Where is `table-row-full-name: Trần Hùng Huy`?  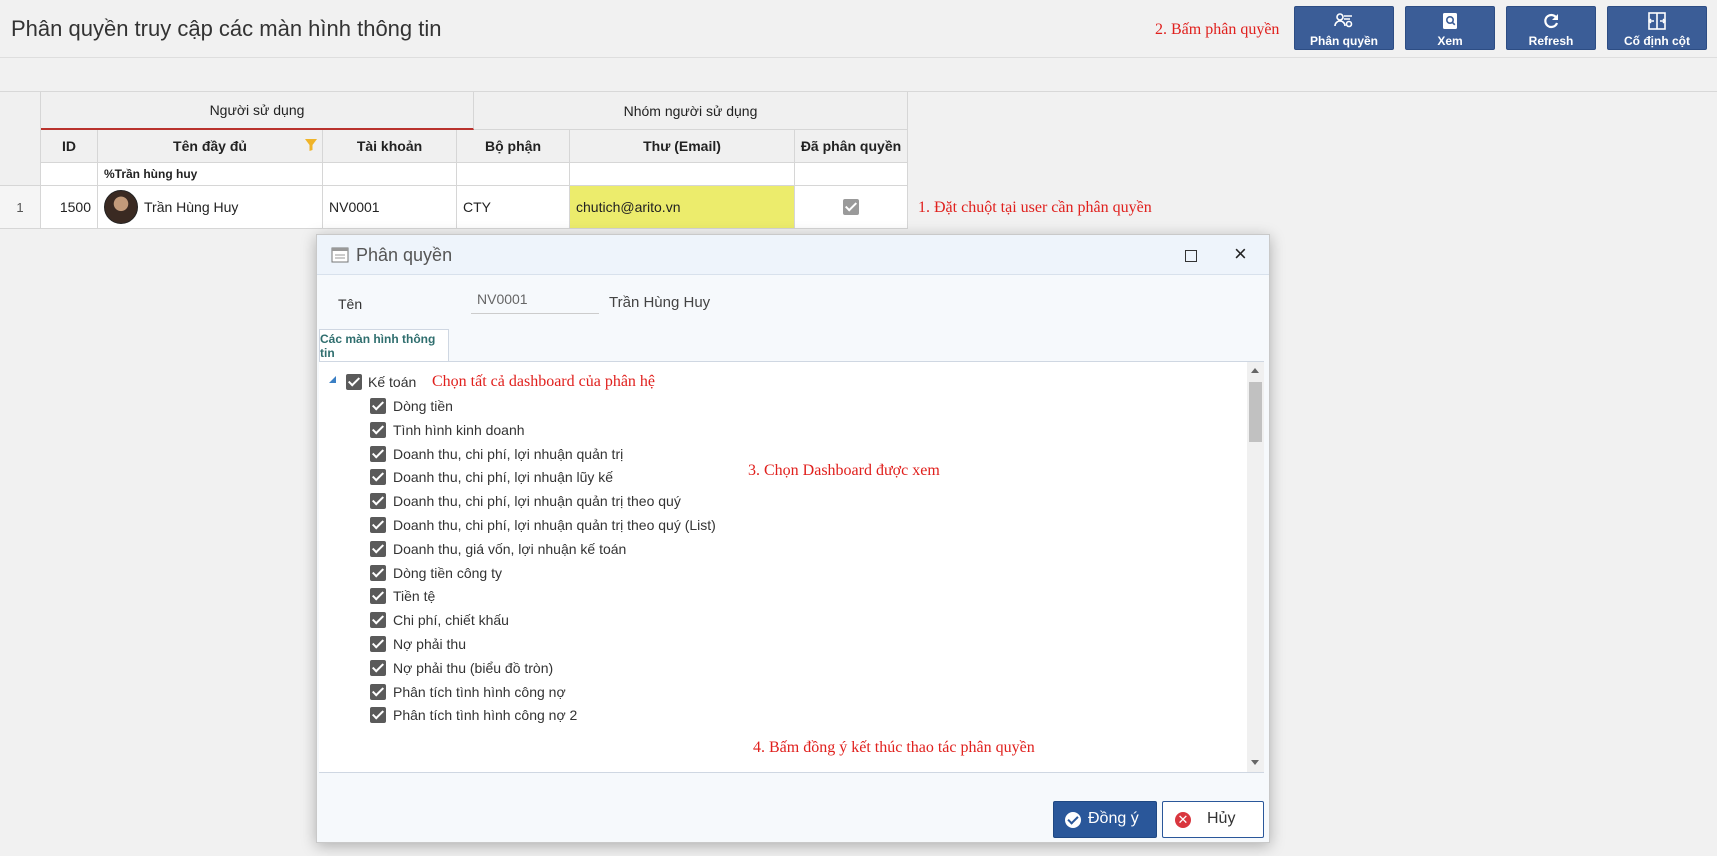 table-row-full-name: Trần Hùng Huy is located at coordinates (210, 207).